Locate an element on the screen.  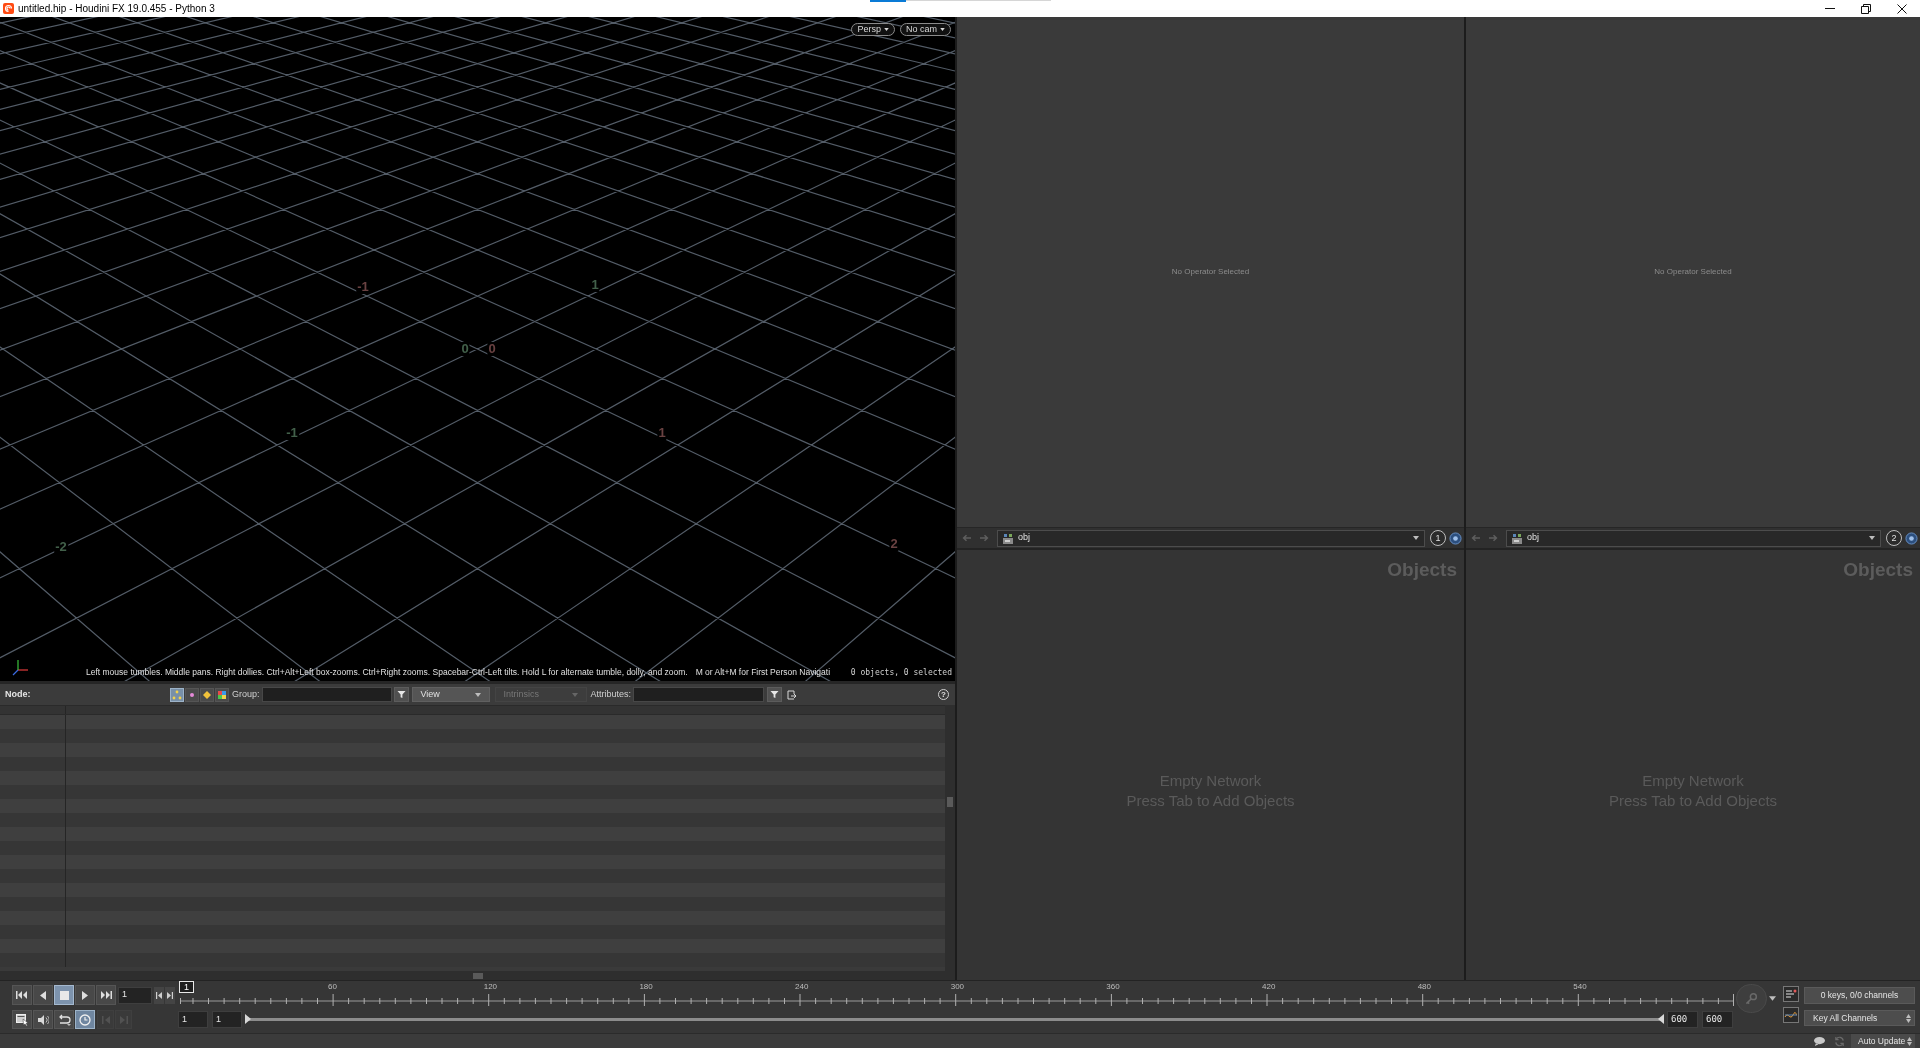
horizontal-scrollbar is located at coordinates (477, 975).